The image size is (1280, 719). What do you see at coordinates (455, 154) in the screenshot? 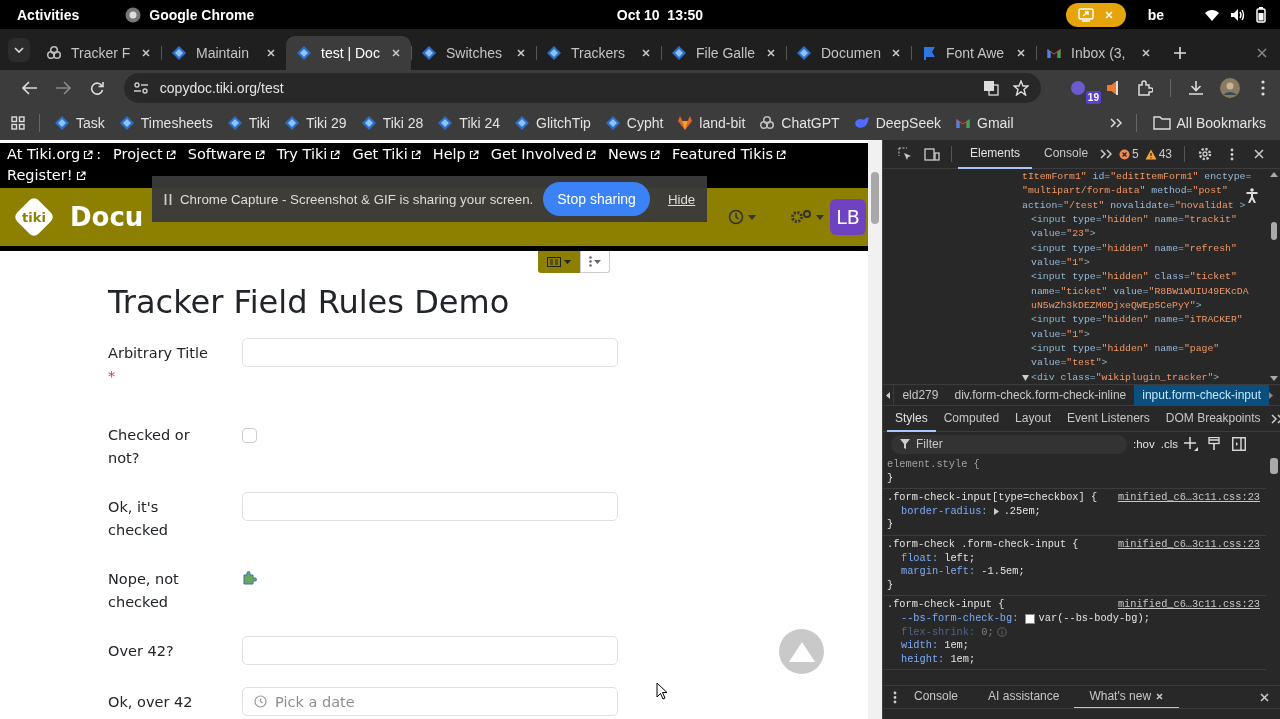
I see `nav-link: Help` at bounding box center [455, 154].